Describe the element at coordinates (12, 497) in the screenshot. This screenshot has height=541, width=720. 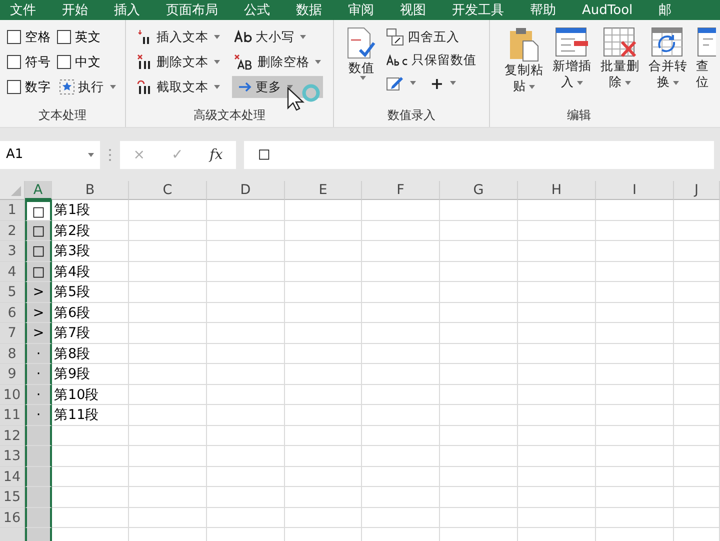
I see `row-header: 15` at that location.